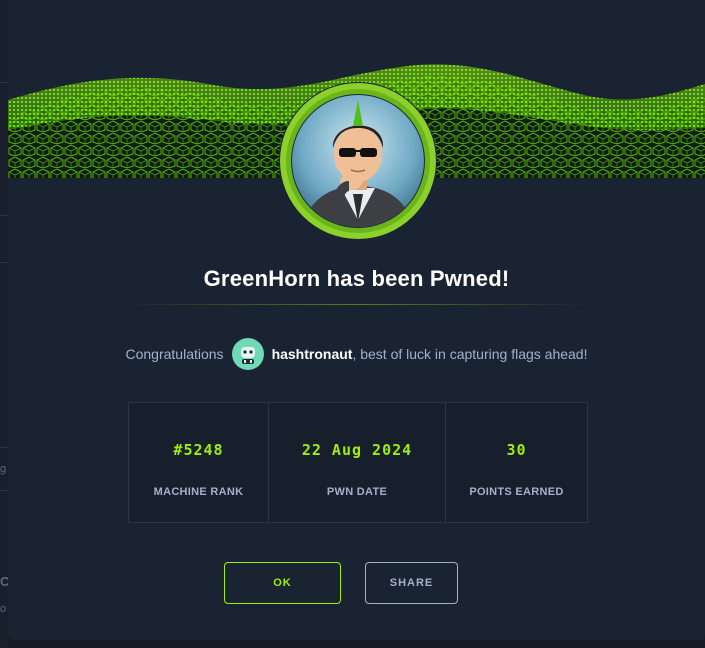 This screenshot has height=648, width=705. I want to click on stat-pwn-date: 22 Aug 2024 PWN DATE, so click(357, 462).